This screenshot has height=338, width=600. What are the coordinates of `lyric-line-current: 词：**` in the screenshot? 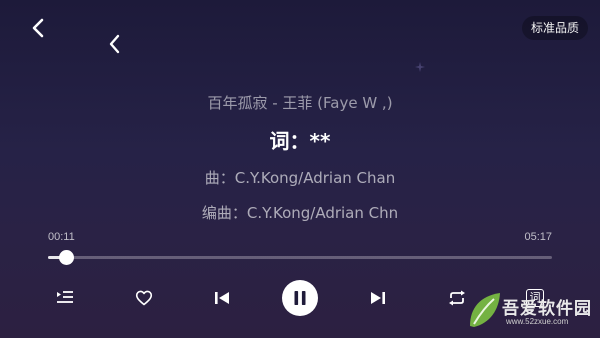 It's located at (300, 141).